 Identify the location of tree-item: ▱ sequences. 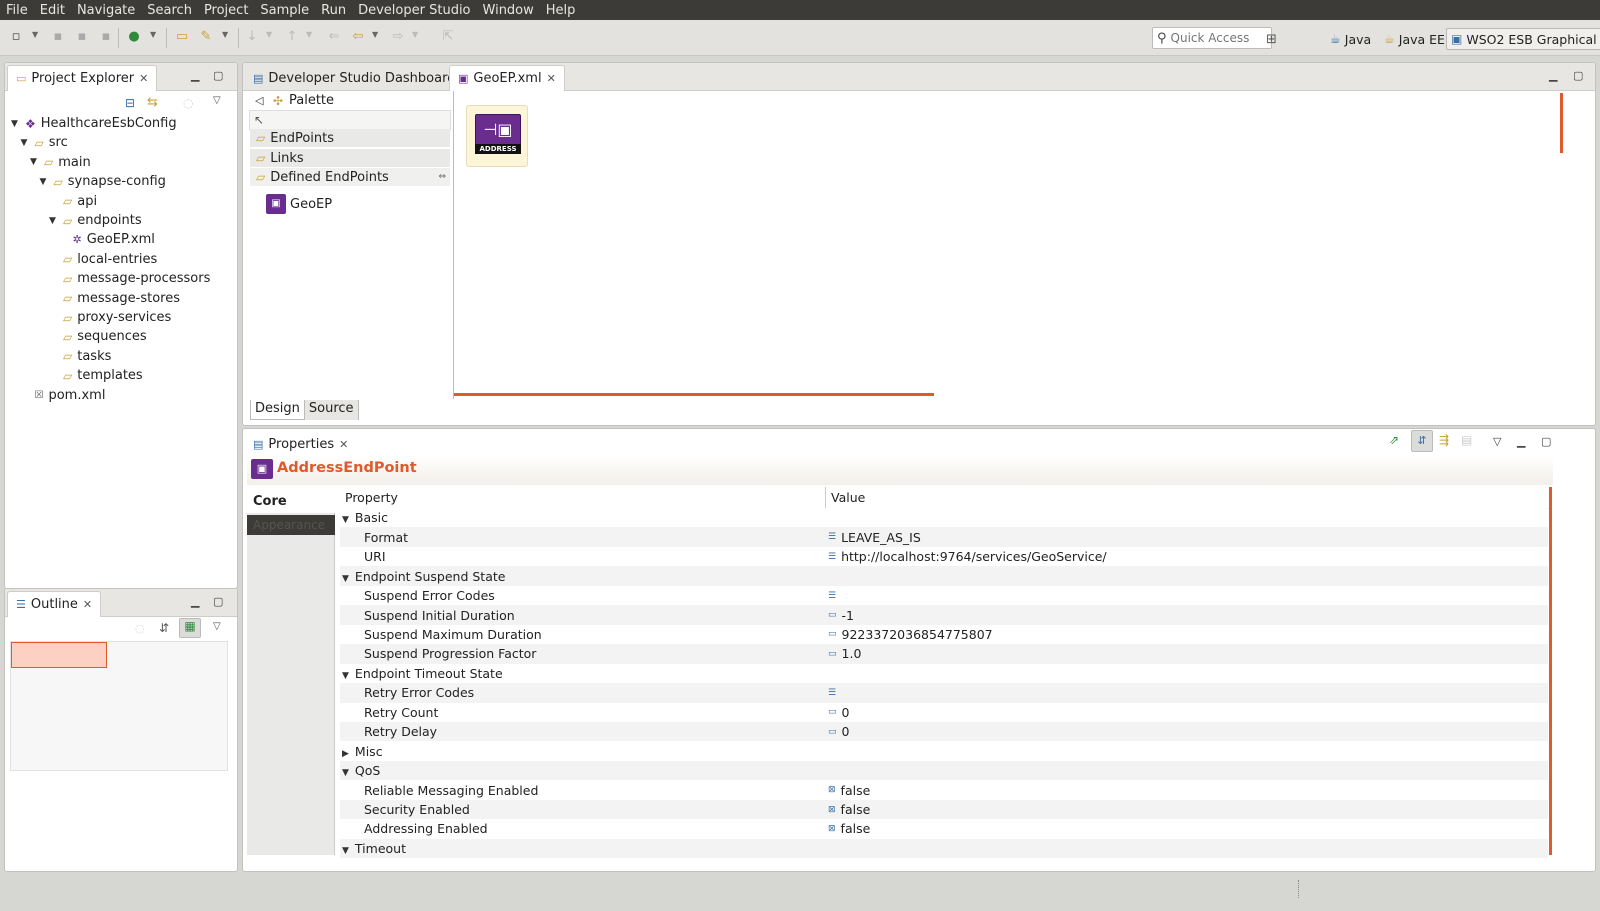
(98, 336).